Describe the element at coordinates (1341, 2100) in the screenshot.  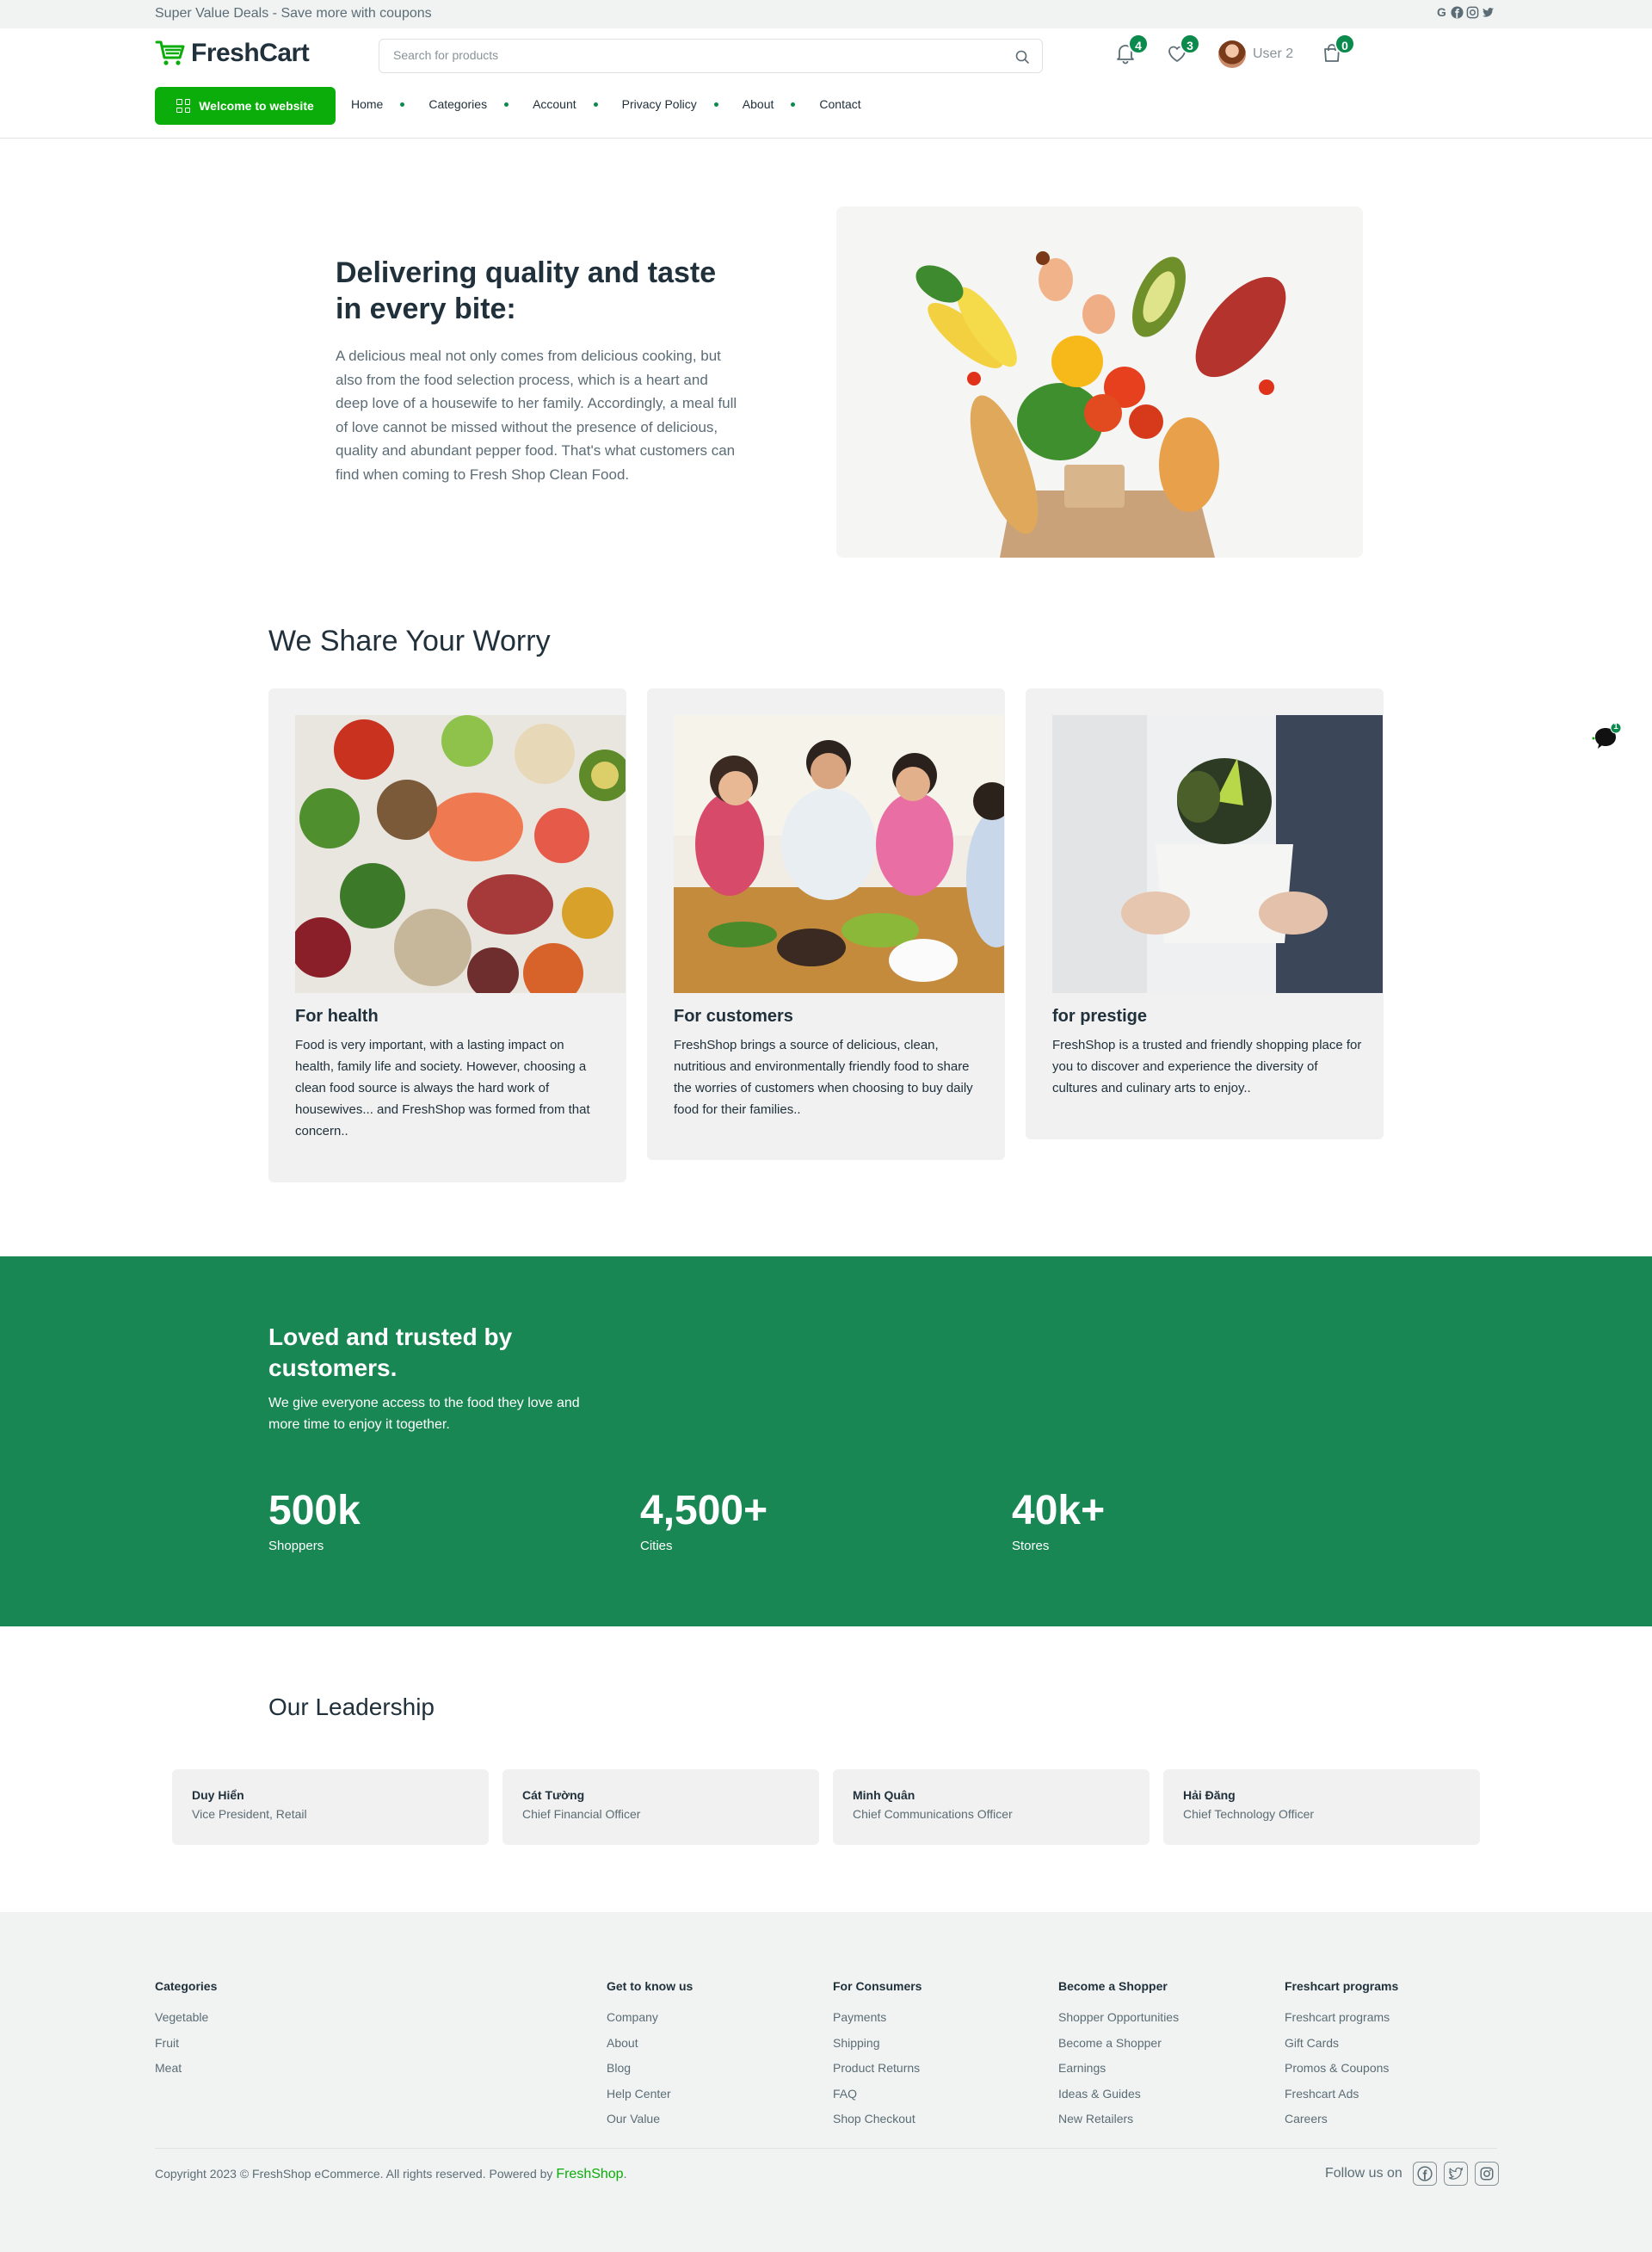
I see `footer-link: Freshcart Ads` at that location.